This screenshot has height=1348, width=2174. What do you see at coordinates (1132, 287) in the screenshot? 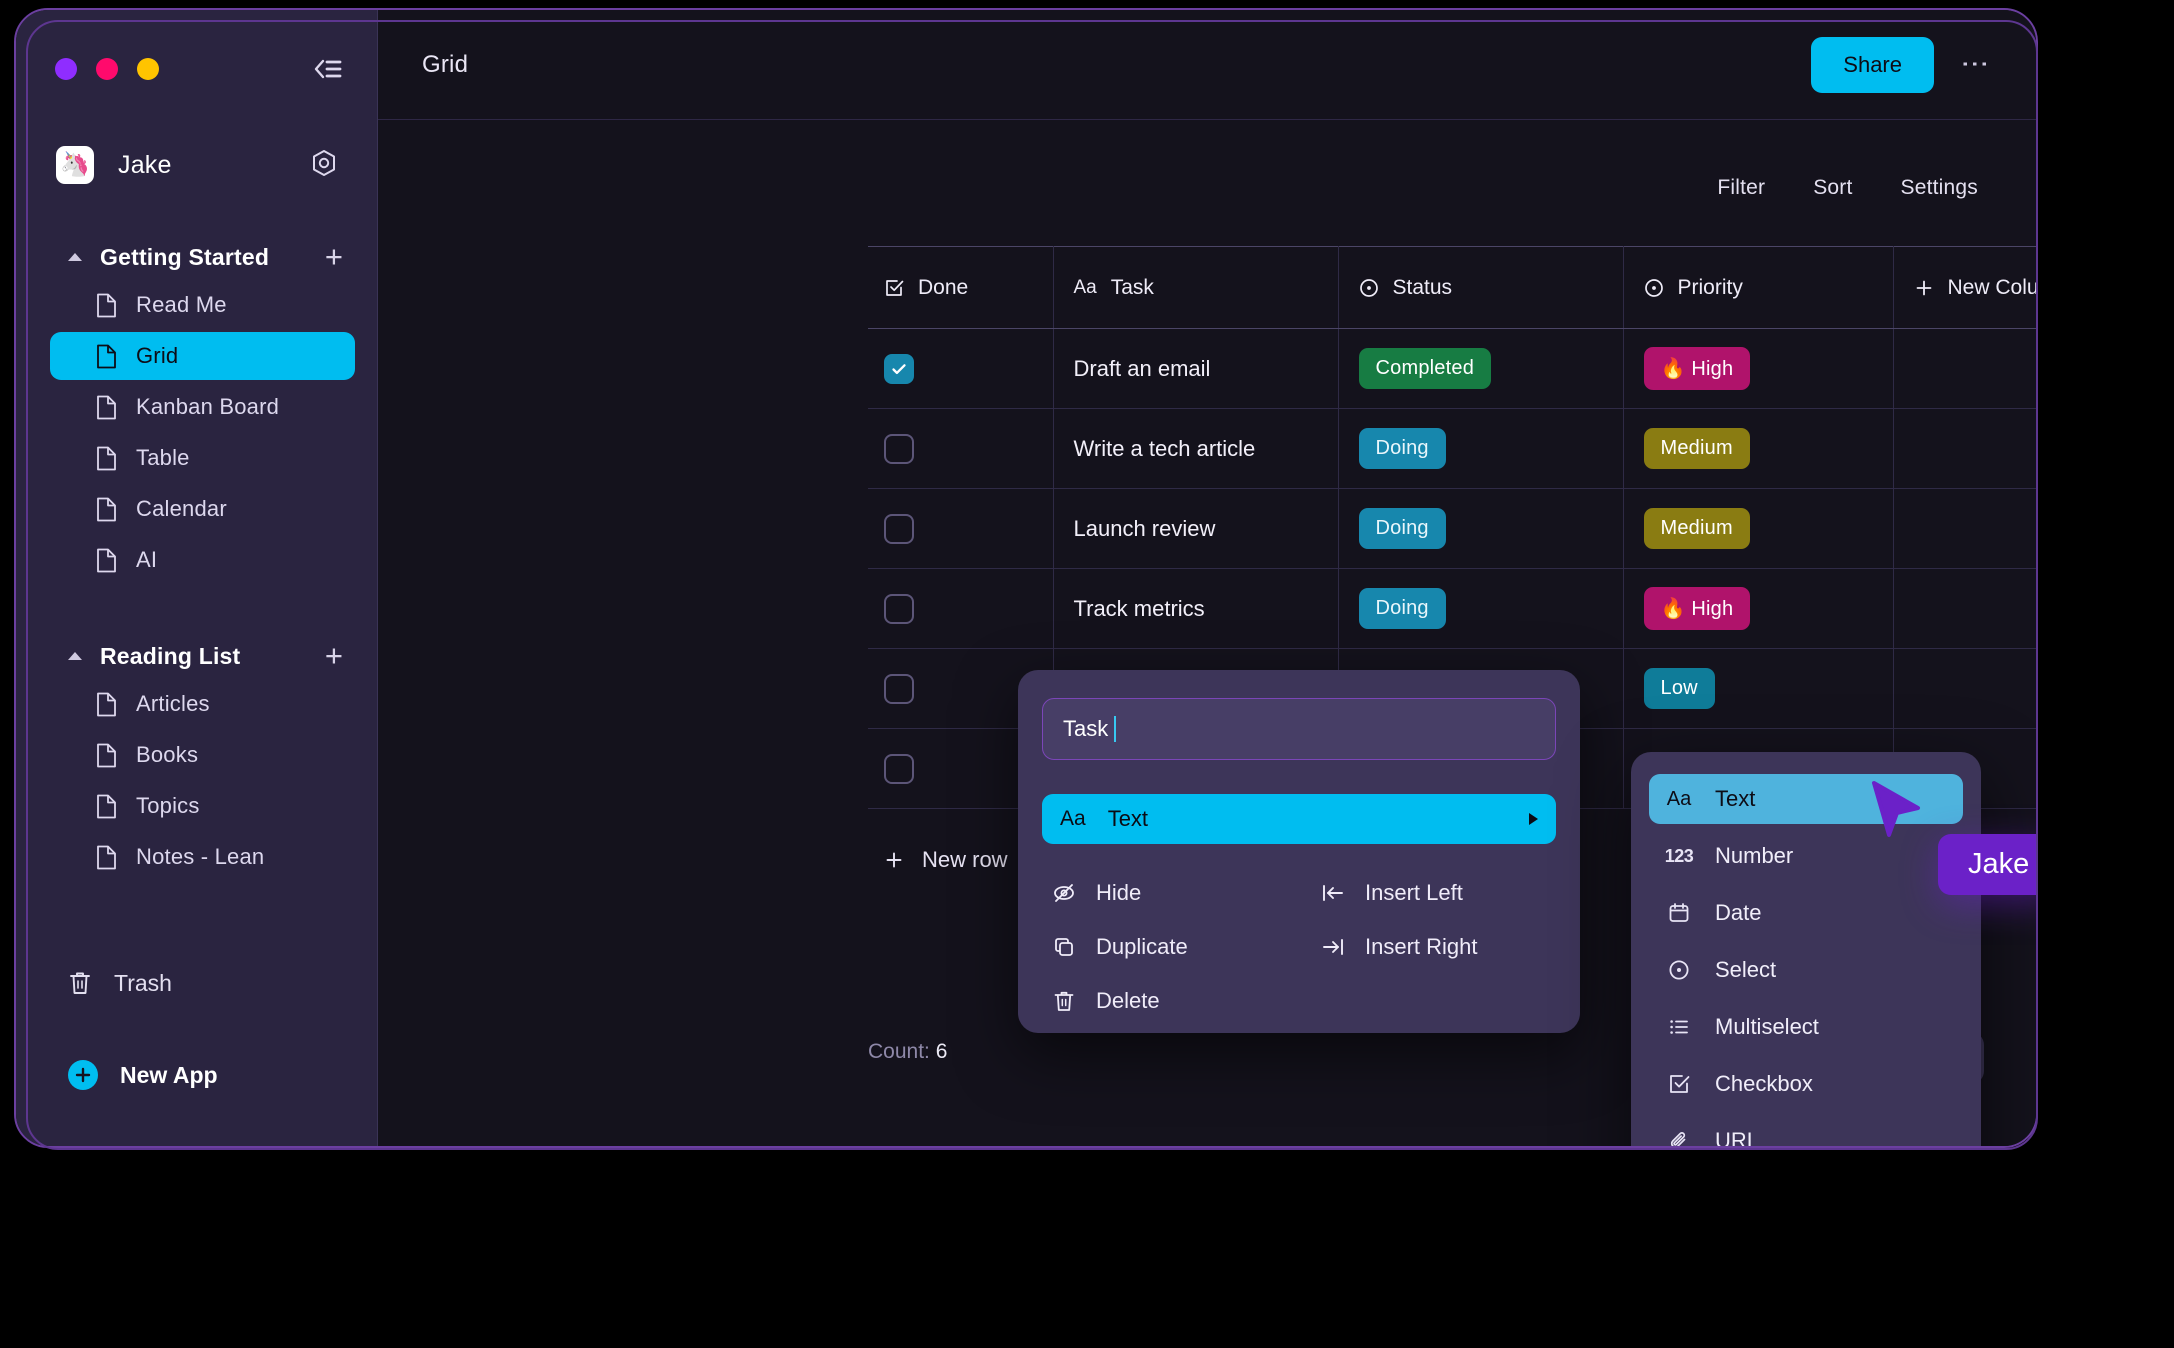
I see `column-header-label: Task` at bounding box center [1132, 287].